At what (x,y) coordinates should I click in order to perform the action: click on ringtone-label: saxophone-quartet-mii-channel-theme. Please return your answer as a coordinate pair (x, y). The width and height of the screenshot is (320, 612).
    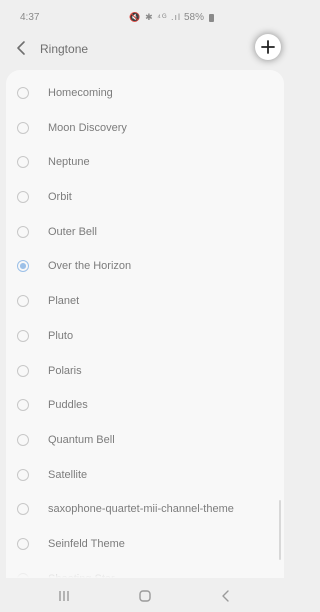
    Looking at the image, I should click on (141, 509).